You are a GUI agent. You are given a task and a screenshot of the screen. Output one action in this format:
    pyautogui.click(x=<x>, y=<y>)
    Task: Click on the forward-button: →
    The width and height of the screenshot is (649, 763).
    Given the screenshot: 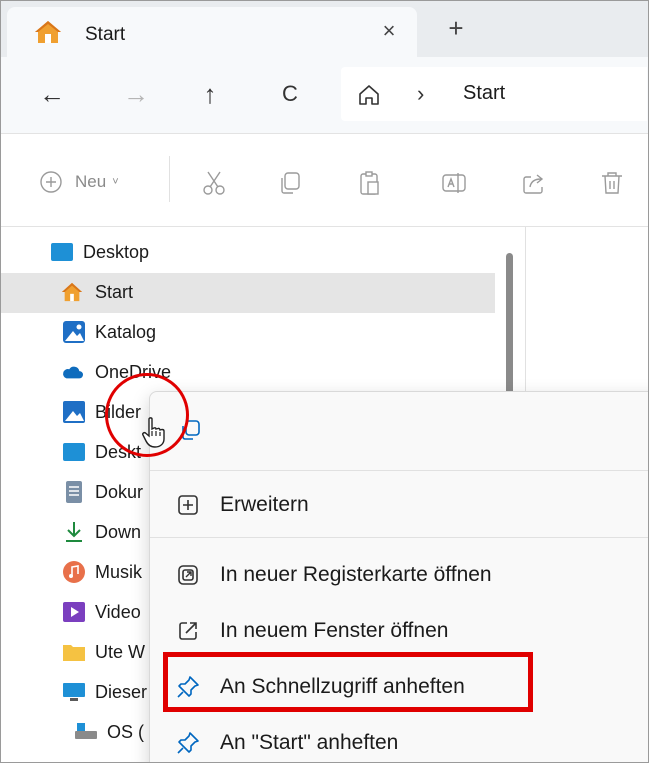 What is the action you would take?
    pyautogui.click(x=136, y=94)
    